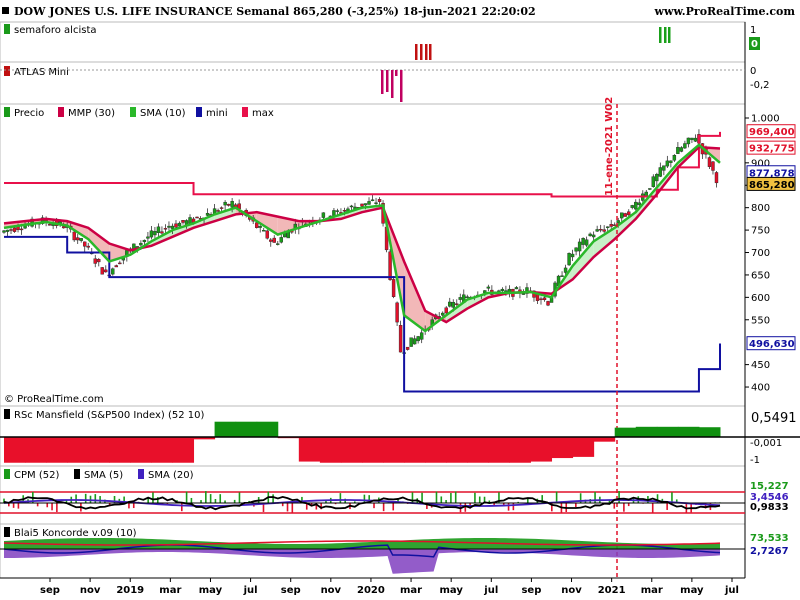 This screenshot has width=800, height=600. Describe the element at coordinates (760, 365) in the screenshot. I see `price-tick-label: 450` at that location.